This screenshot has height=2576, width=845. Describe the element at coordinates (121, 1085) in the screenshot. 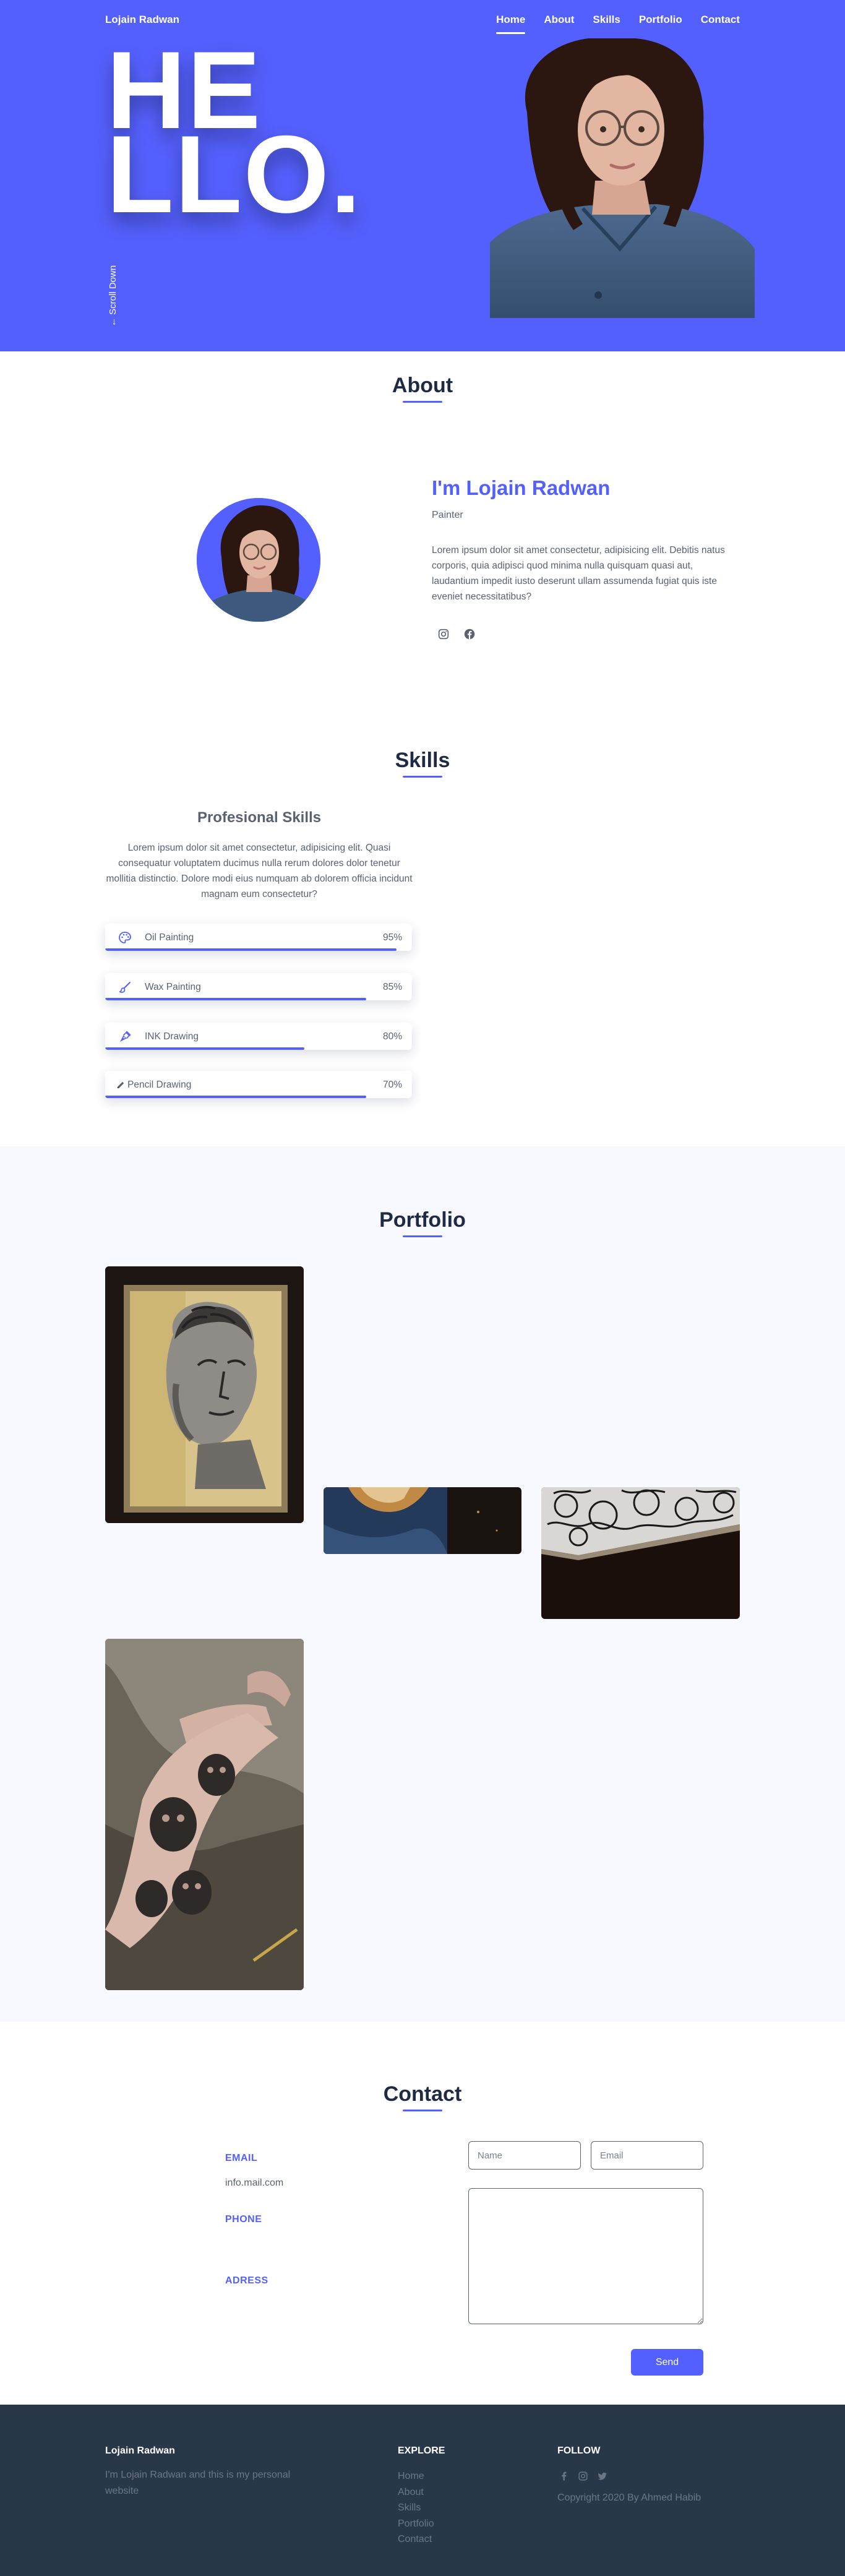

I see `pencil-icon` at that location.